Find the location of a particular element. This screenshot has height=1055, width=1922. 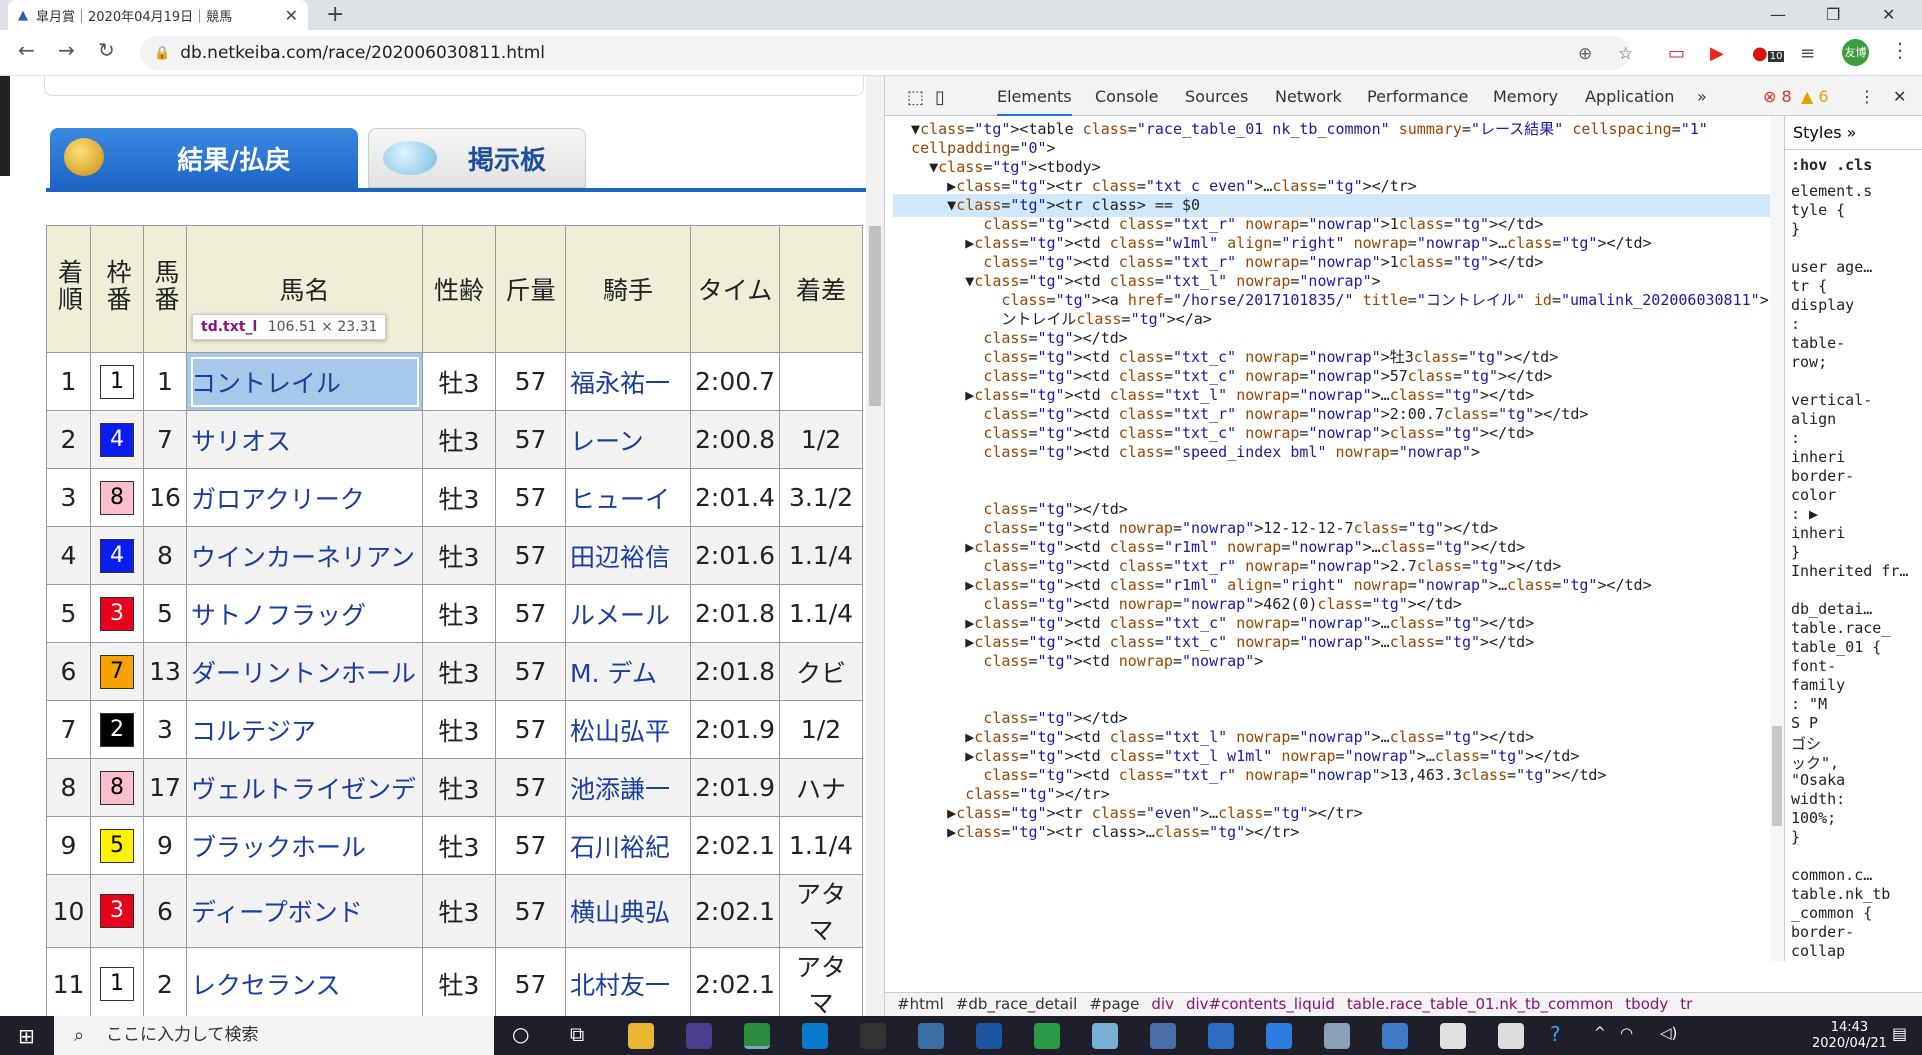

tab-result-payout: 結果/払戻 is located at coordinates (204, 158).